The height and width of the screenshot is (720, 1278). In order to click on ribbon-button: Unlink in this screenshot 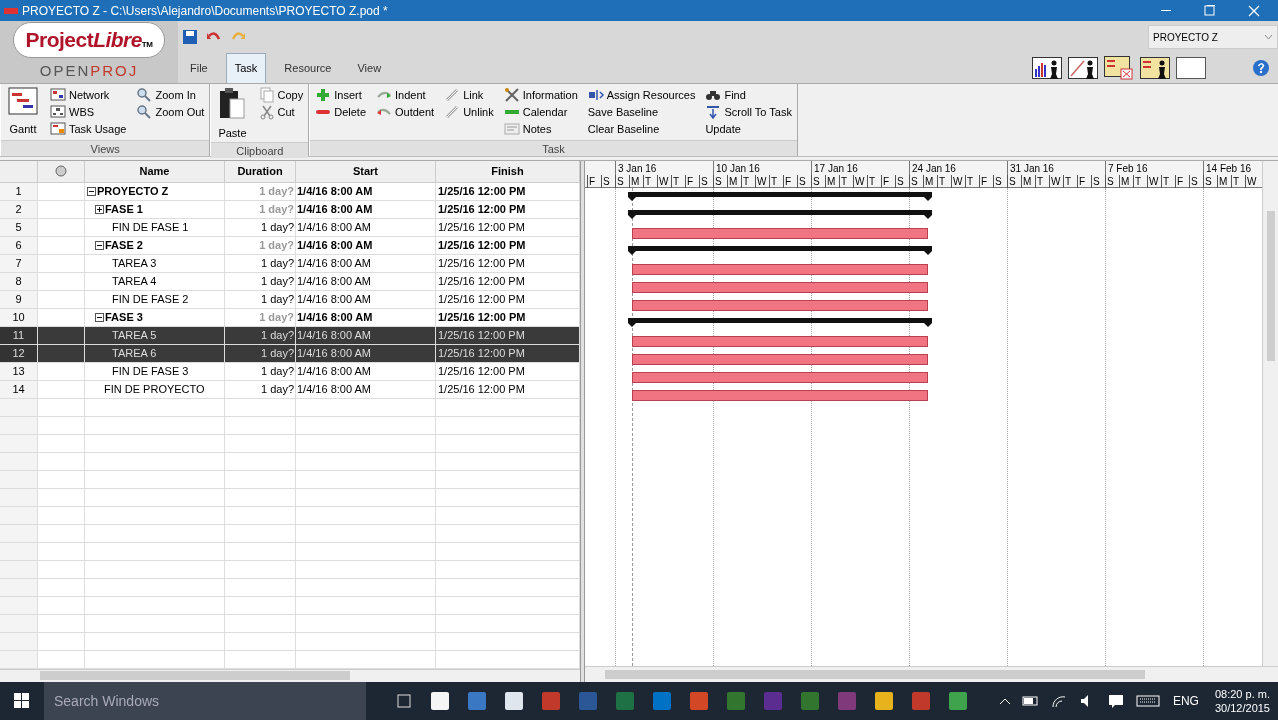, I will do `click(469, 112)`.